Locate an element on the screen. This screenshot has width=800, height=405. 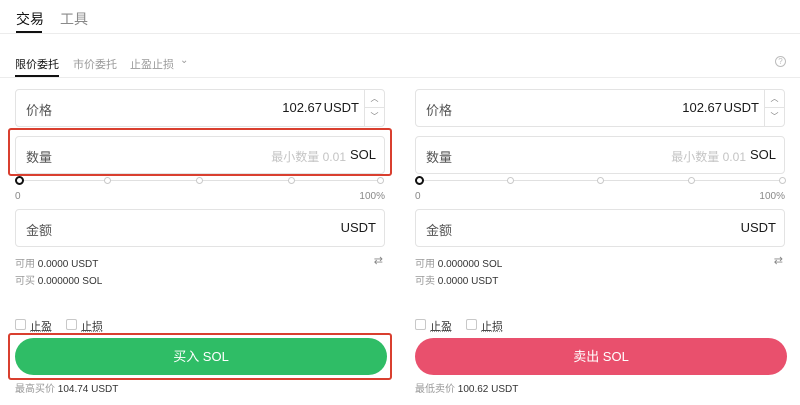
buy-price-stepper: ︿ ﹀ is located at coordinates (374, 108).